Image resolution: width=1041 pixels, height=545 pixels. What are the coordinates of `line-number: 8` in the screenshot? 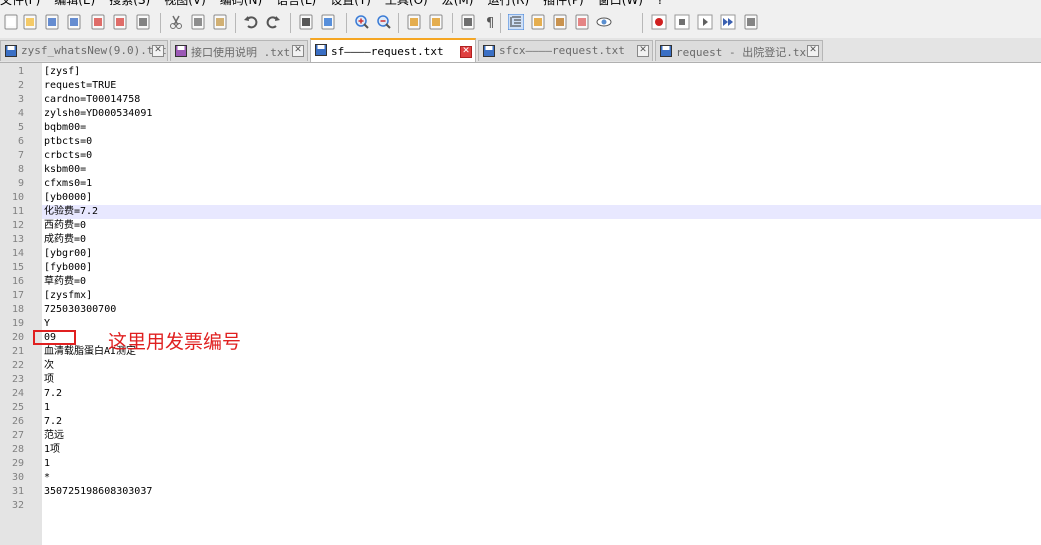 It's located at (20, 169).